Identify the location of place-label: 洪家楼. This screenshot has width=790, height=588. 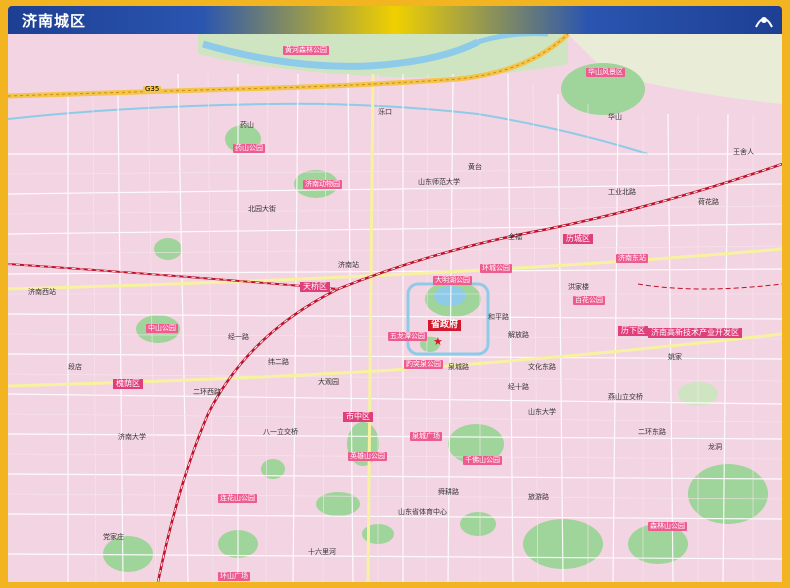
(578, 287).